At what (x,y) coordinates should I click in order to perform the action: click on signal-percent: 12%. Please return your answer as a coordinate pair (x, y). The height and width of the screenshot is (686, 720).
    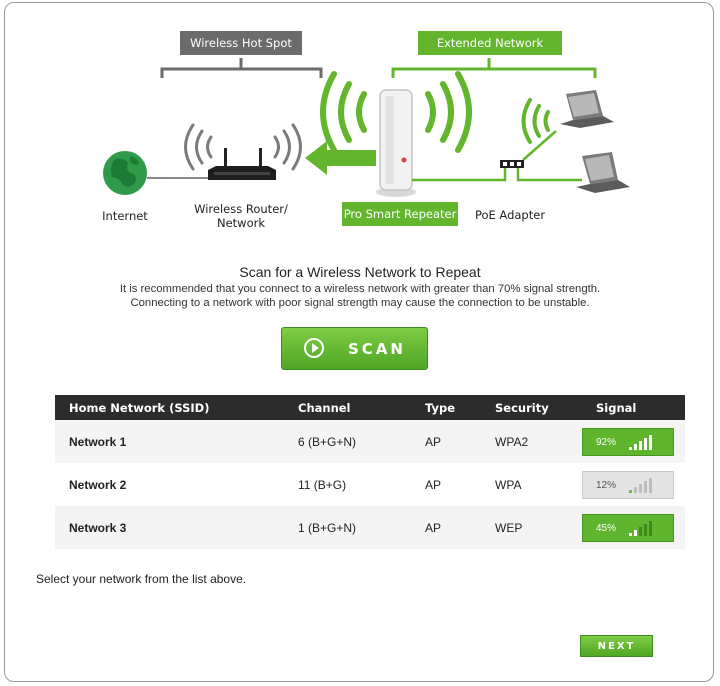
    Looking at the image, I should click on (606, 485).